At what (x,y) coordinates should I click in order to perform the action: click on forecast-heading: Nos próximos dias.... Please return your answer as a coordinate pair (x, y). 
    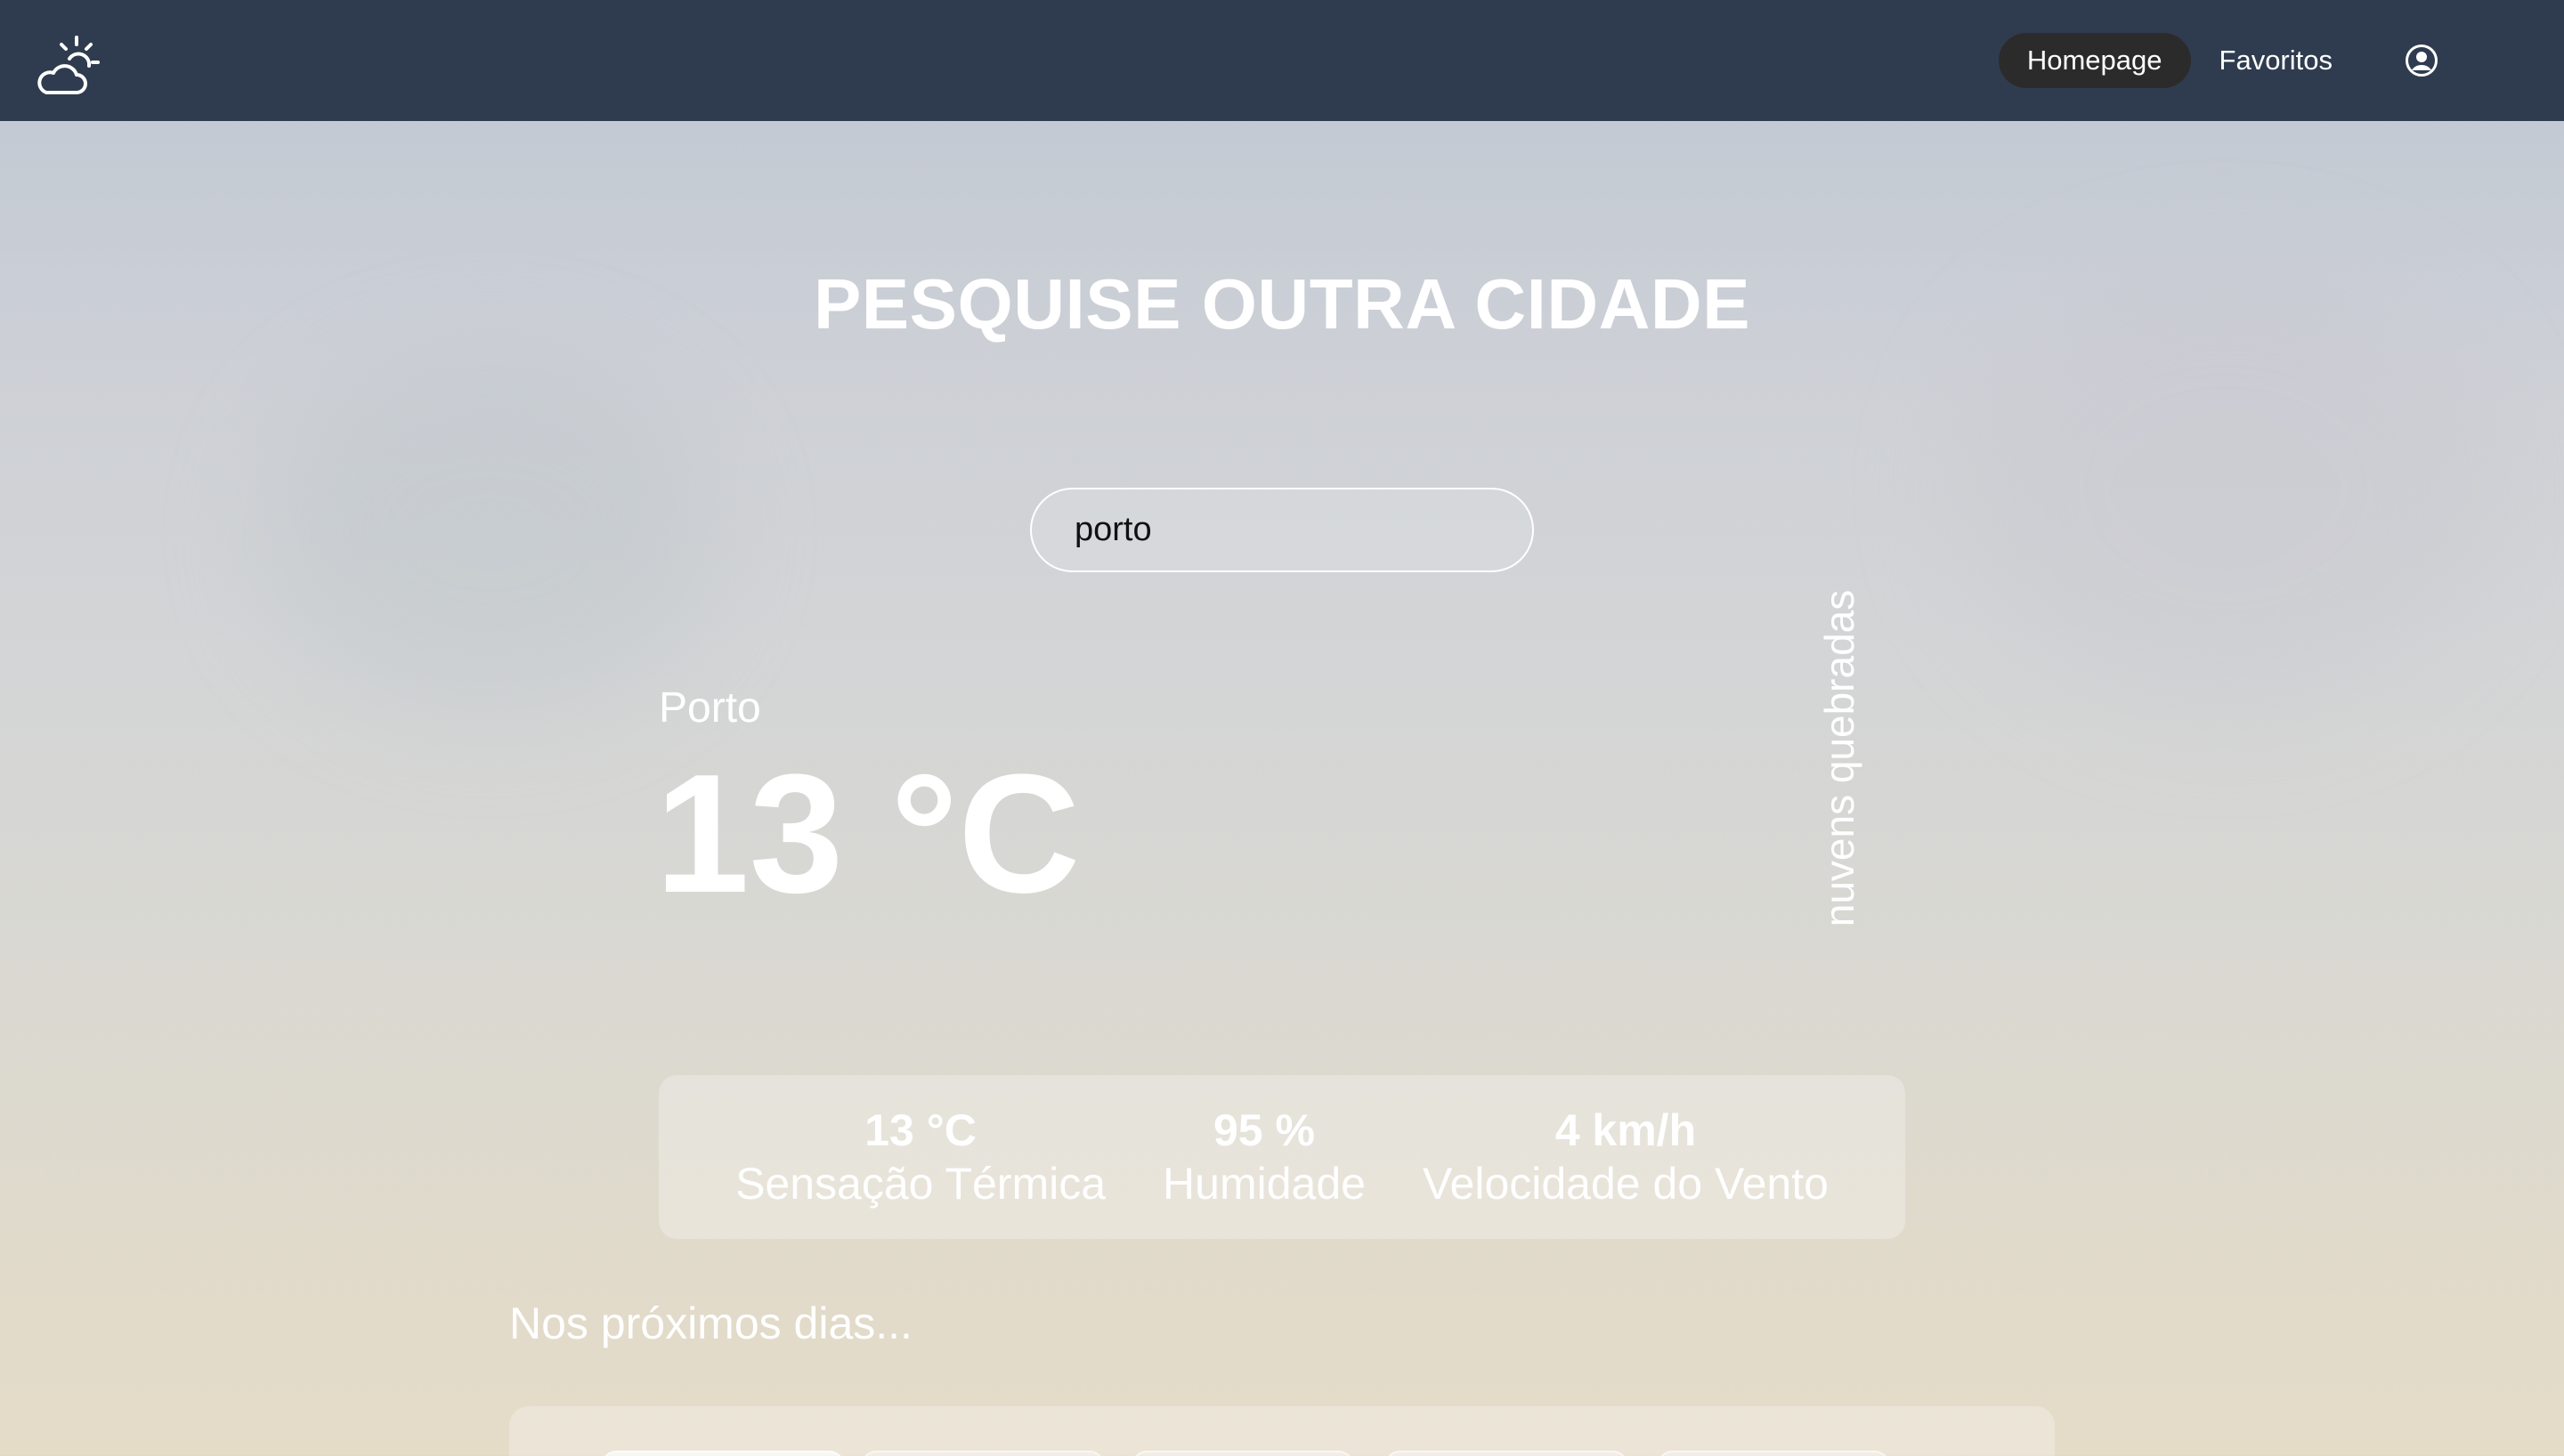
    Looking at the image, I should click on (711, 1323).